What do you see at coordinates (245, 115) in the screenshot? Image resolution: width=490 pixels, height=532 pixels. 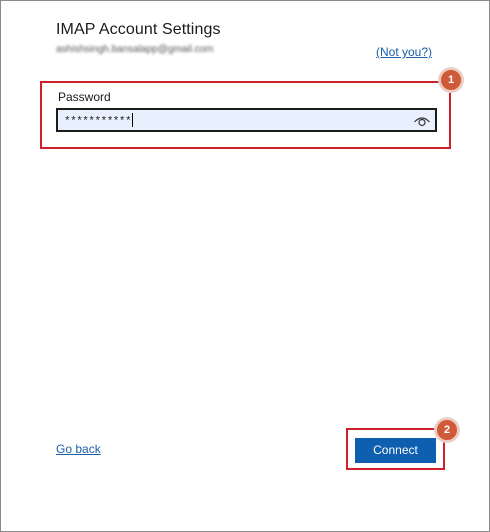 I see `highlight-password-box` at bounding box center [245, 115].